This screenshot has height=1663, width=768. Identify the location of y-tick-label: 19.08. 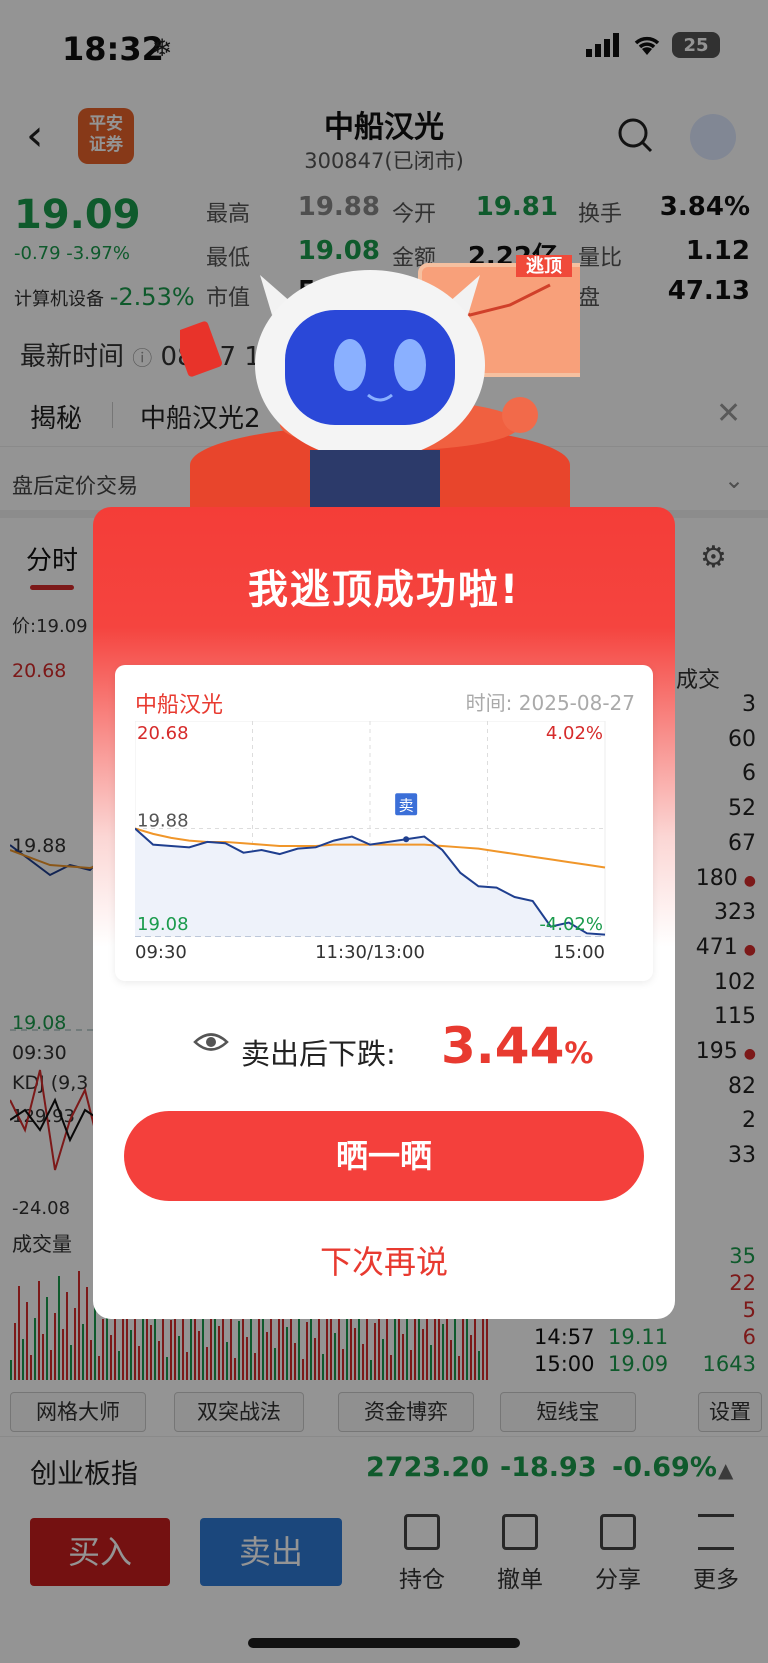
(163, 924).